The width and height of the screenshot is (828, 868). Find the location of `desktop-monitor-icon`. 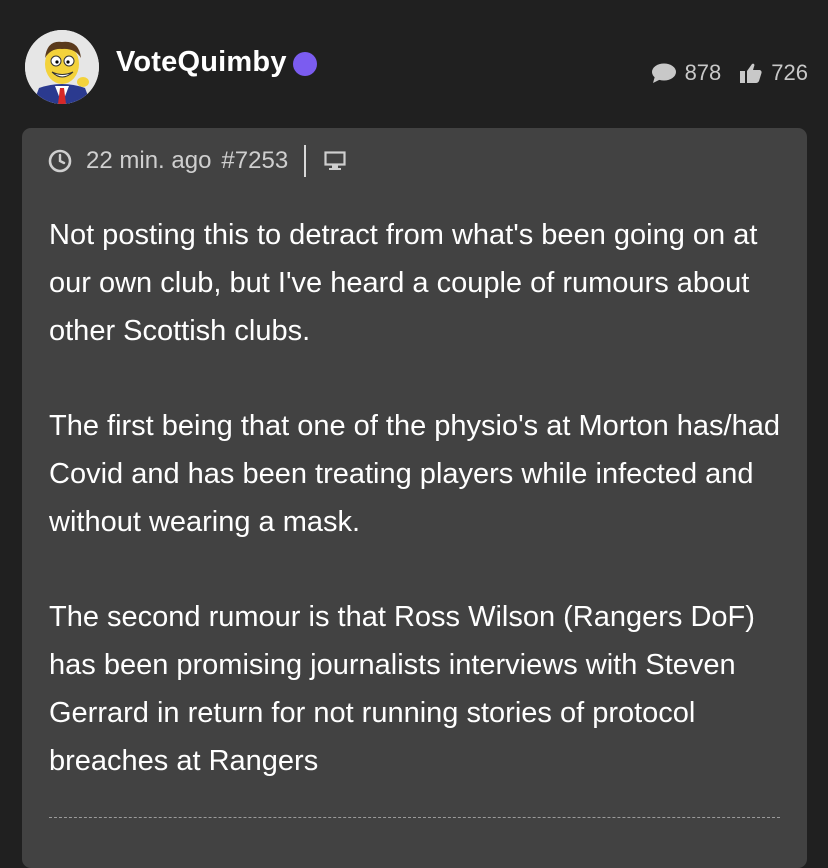

desktop-monitor-icon is located at coordinates (335, 160).